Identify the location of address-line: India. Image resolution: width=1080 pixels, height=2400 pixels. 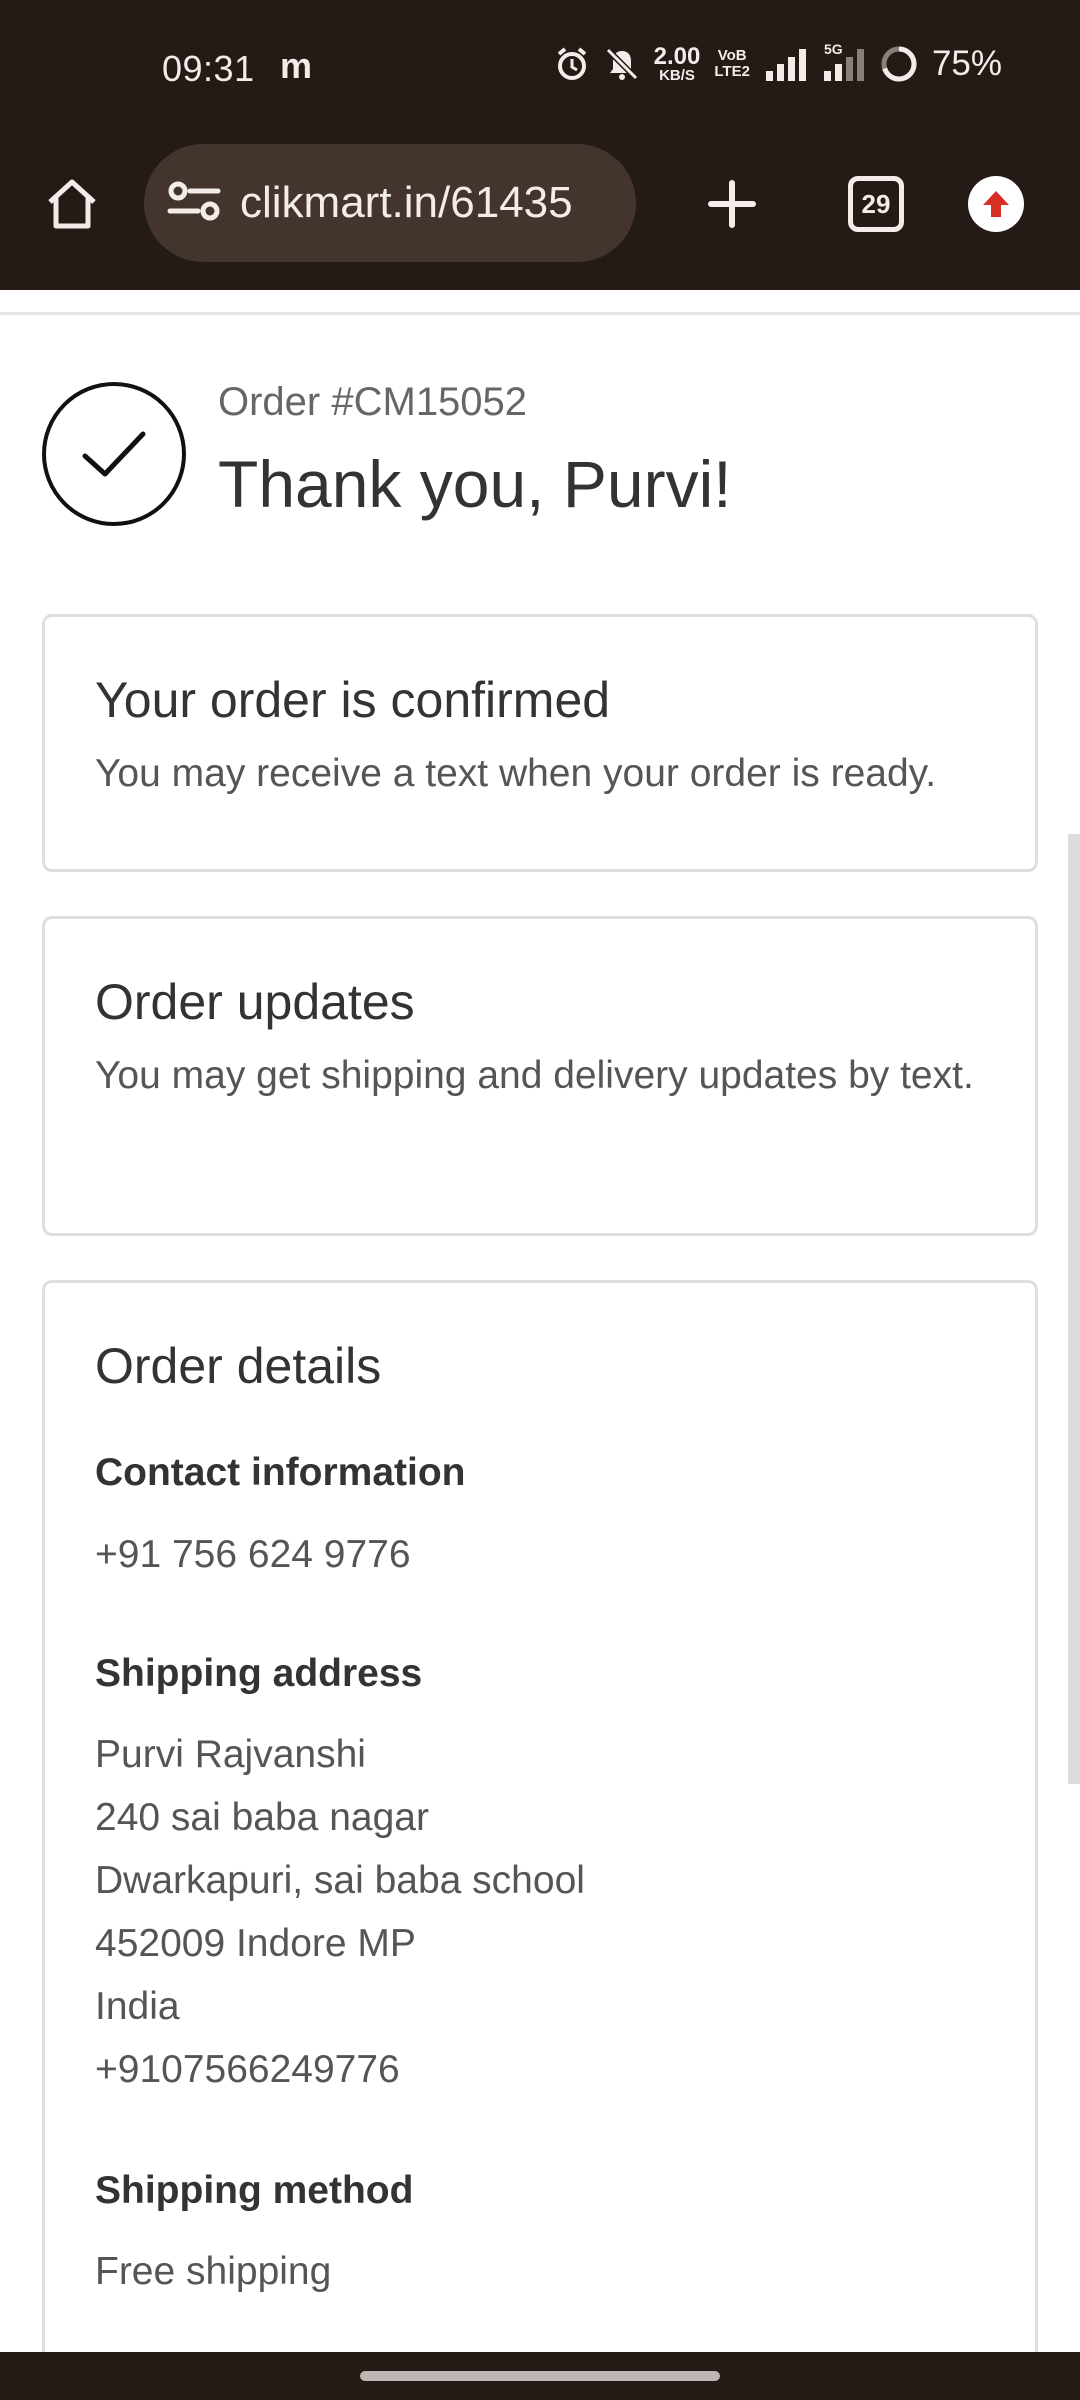
(137, 2006).